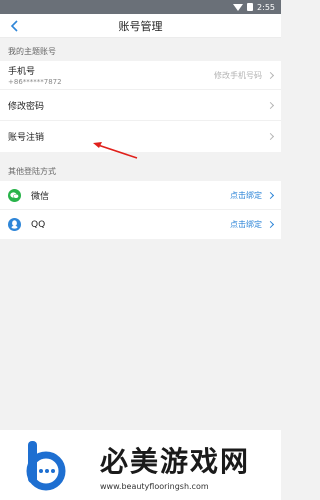 The height and width of the screenshot is (500, 320). Describe the element at coordinates (46, 466) in the screenshot. I see `watermark-logo` at that location.